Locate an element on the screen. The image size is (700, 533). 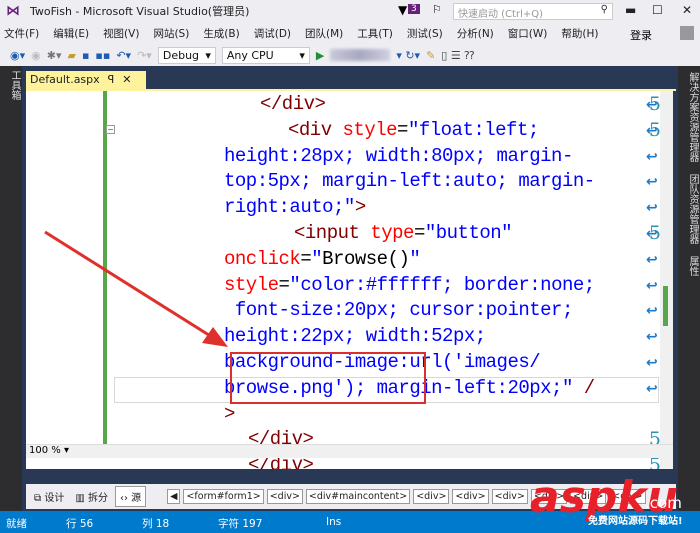
redo-icon: ↷▾ is located at coordinates (144, 55).